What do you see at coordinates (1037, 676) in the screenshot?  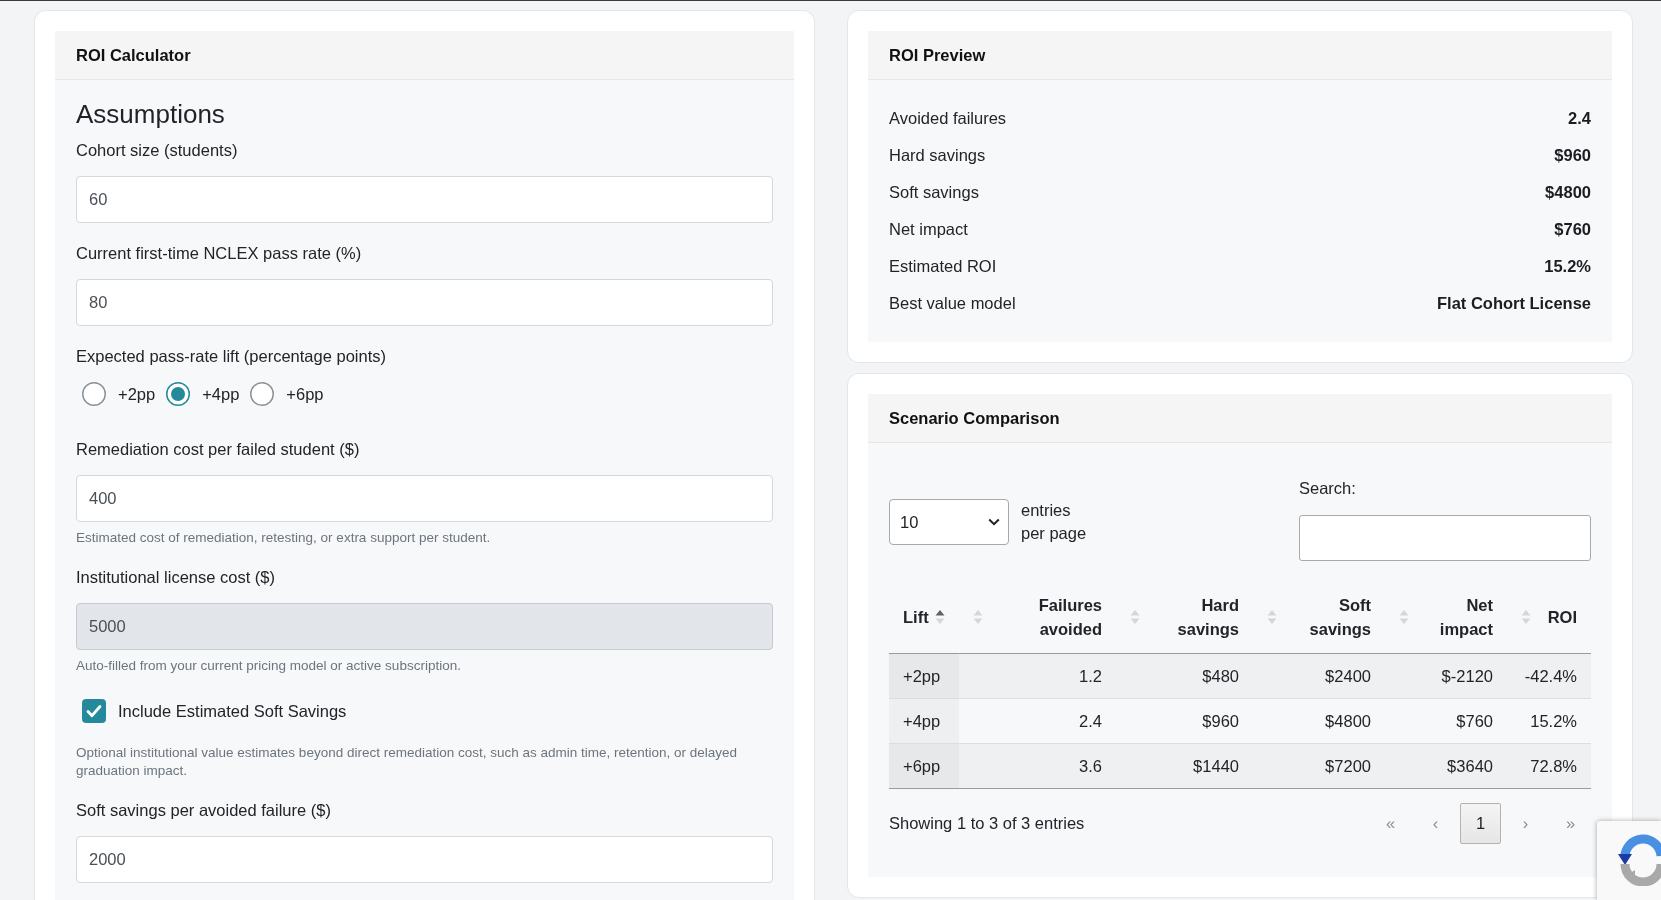 I see `table-cell: 1.2` at bounding box center [1037, 676].